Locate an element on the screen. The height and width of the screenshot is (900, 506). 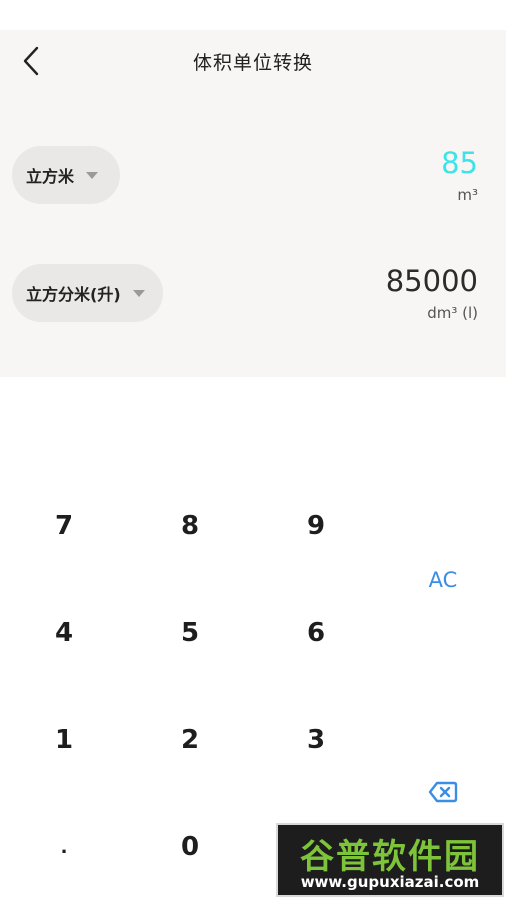
key-5: 5 is located at coordinates (190, 633).